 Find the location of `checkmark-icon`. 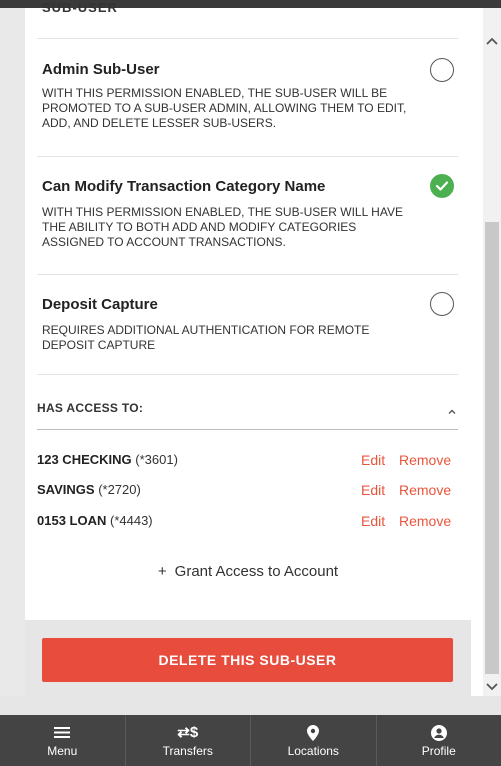

checkmark-icon is located at coordinates (442, 186).